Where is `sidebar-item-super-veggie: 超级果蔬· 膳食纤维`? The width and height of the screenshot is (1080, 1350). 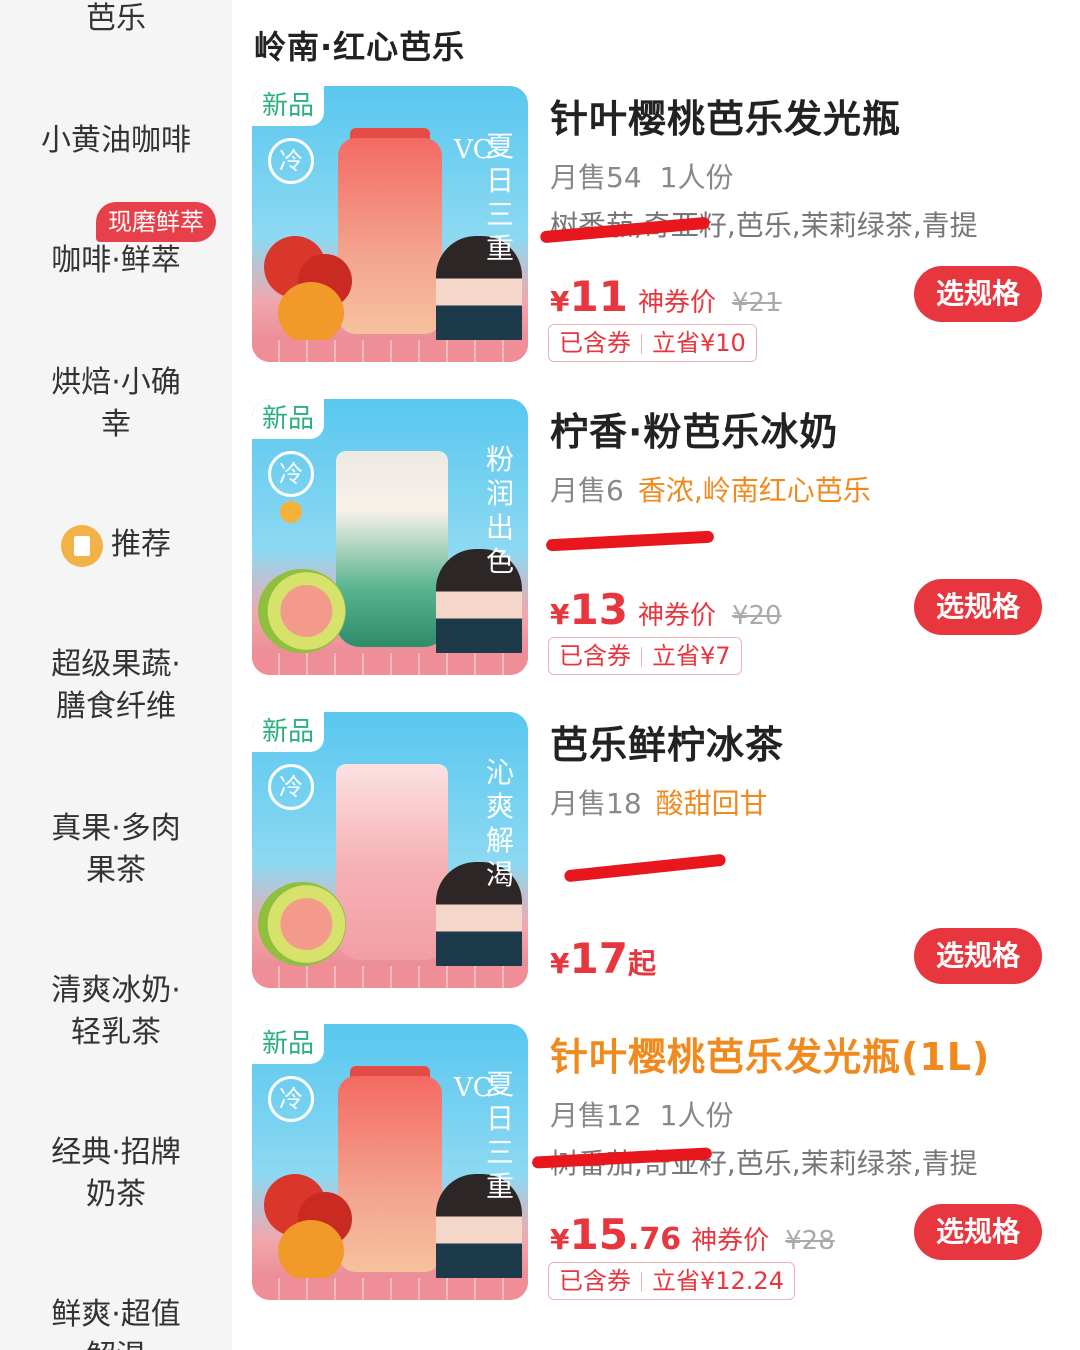 sidebar-item-super-veggie: 超级果蔬· 膳食纤维 is located at coordinates (116, 686).